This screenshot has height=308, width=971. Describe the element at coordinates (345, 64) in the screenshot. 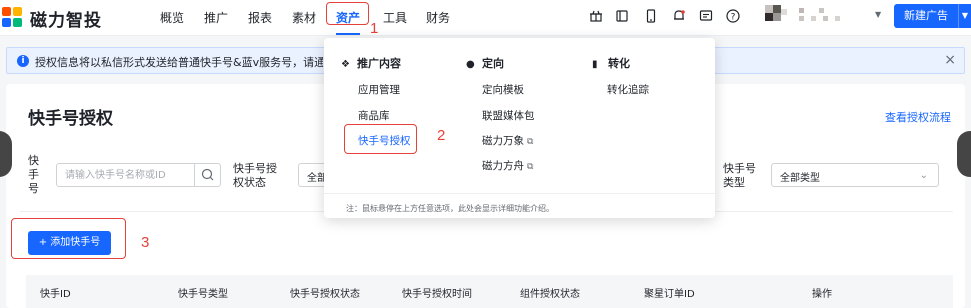

I see `layers-icon: ❖` at that location.